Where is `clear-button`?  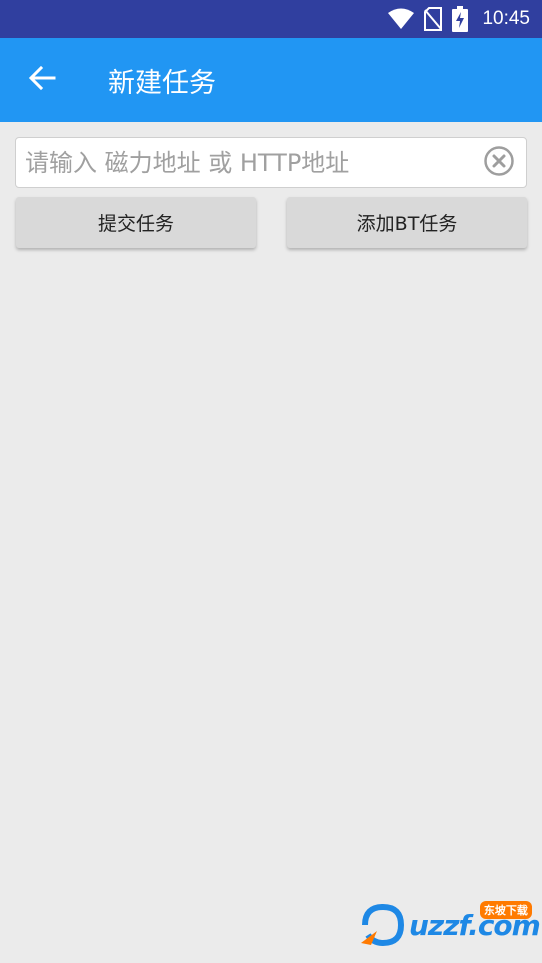
clear-button is located at coordinates (499, 163).